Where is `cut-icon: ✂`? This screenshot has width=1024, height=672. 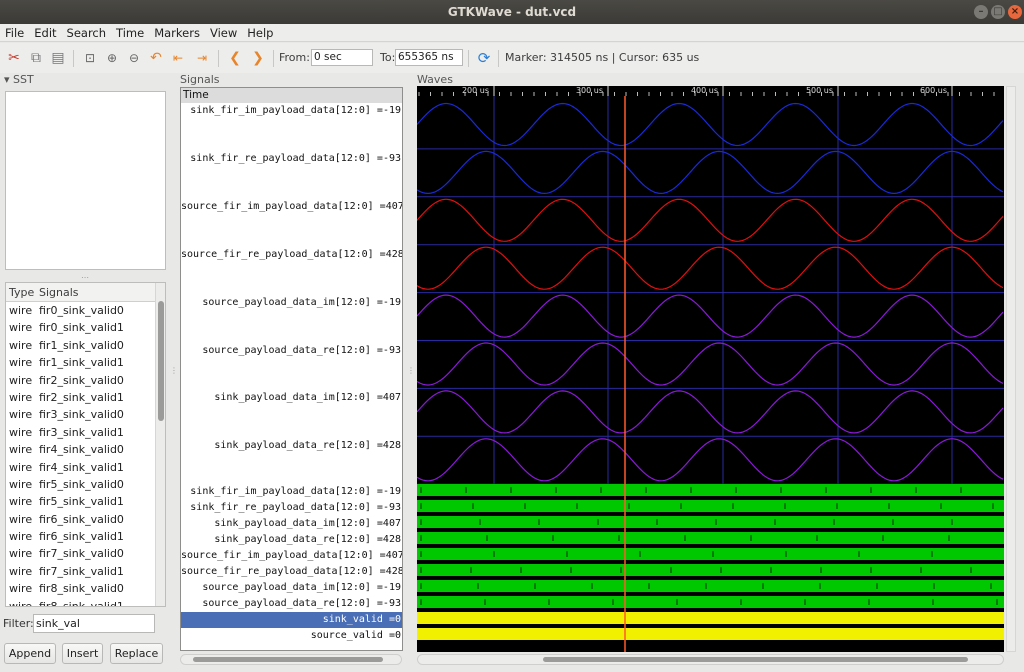
cut-icon: ✂ is located at coordinates (14, 58).